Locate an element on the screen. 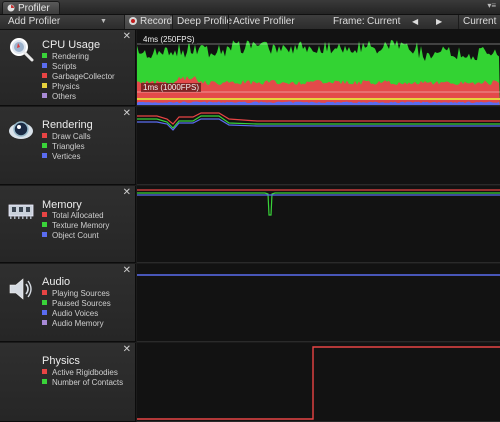 The width and height of the screenshot is (500, 422). legend-item: Object Count is located at coordinates (75, 236).